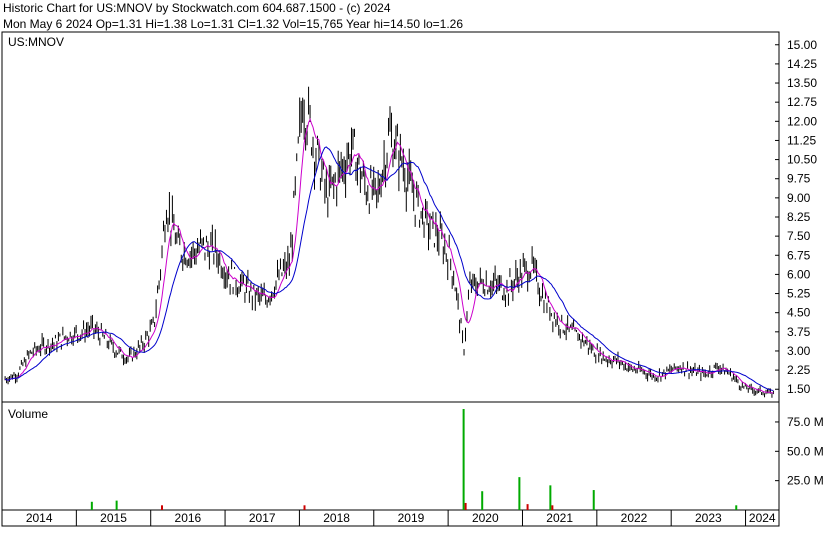 The image size is (830, 543). What do you see at coordinates (805, 451) in the screenshot?
I see `volume-tick-label: 50.0 M` at bounding box center [805, 451].